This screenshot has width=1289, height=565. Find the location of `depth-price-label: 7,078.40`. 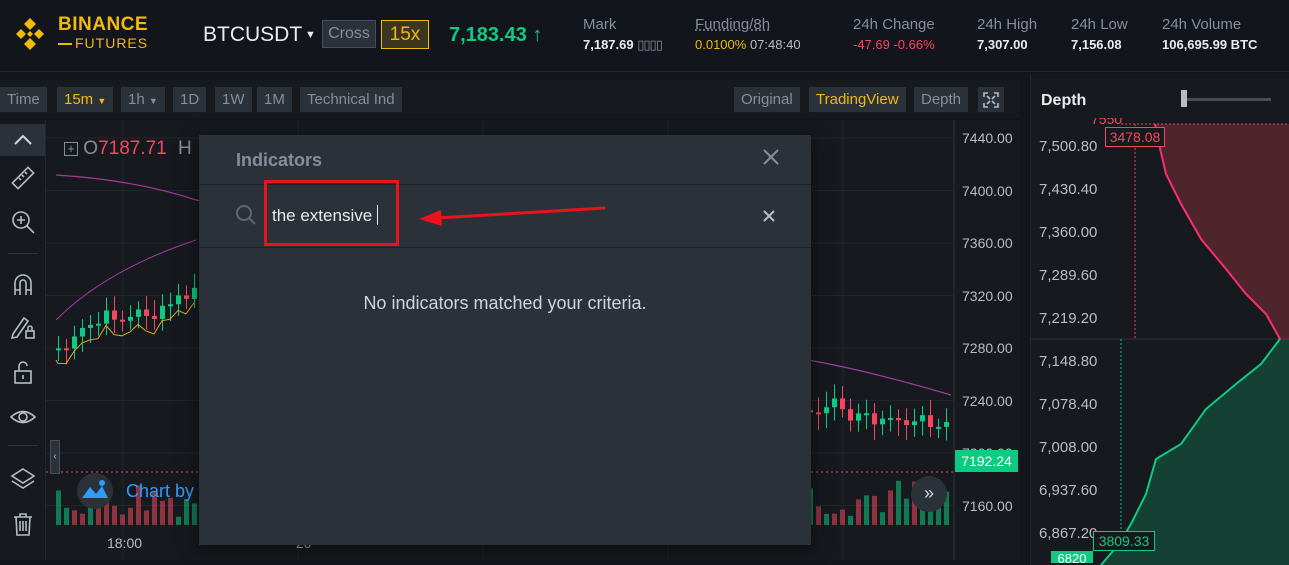

depth-price-label: 7,078.40 is located at coordinates (1068, 404).